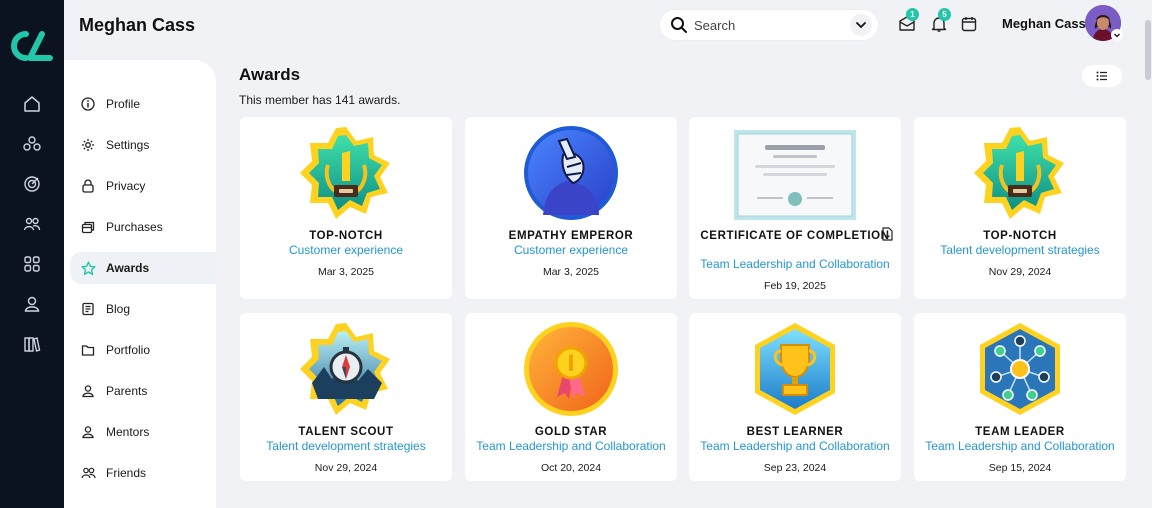 The width and height of the screenshot is (1152, 508). I want to click on sidebar-item-parents: Parents, so click(143, 391).